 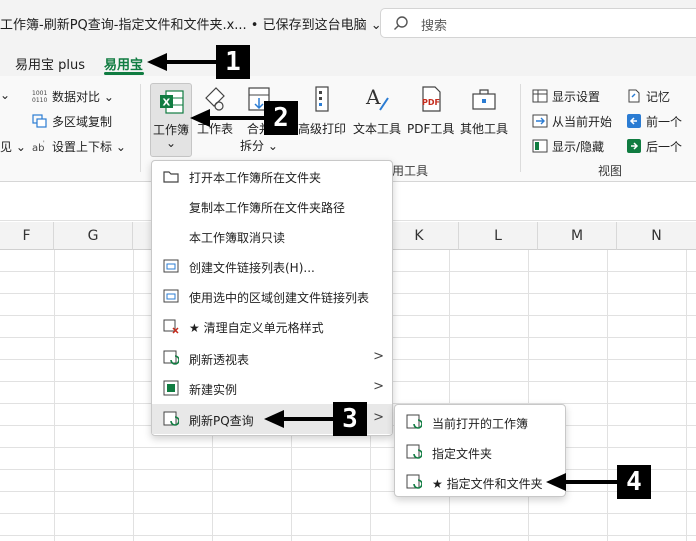 What do you see at coordinates (272, 236) in the screenshot?
I see `menu-item-cancel-readonly: 本工作簿取消只读` at bounding box center [272, 236].